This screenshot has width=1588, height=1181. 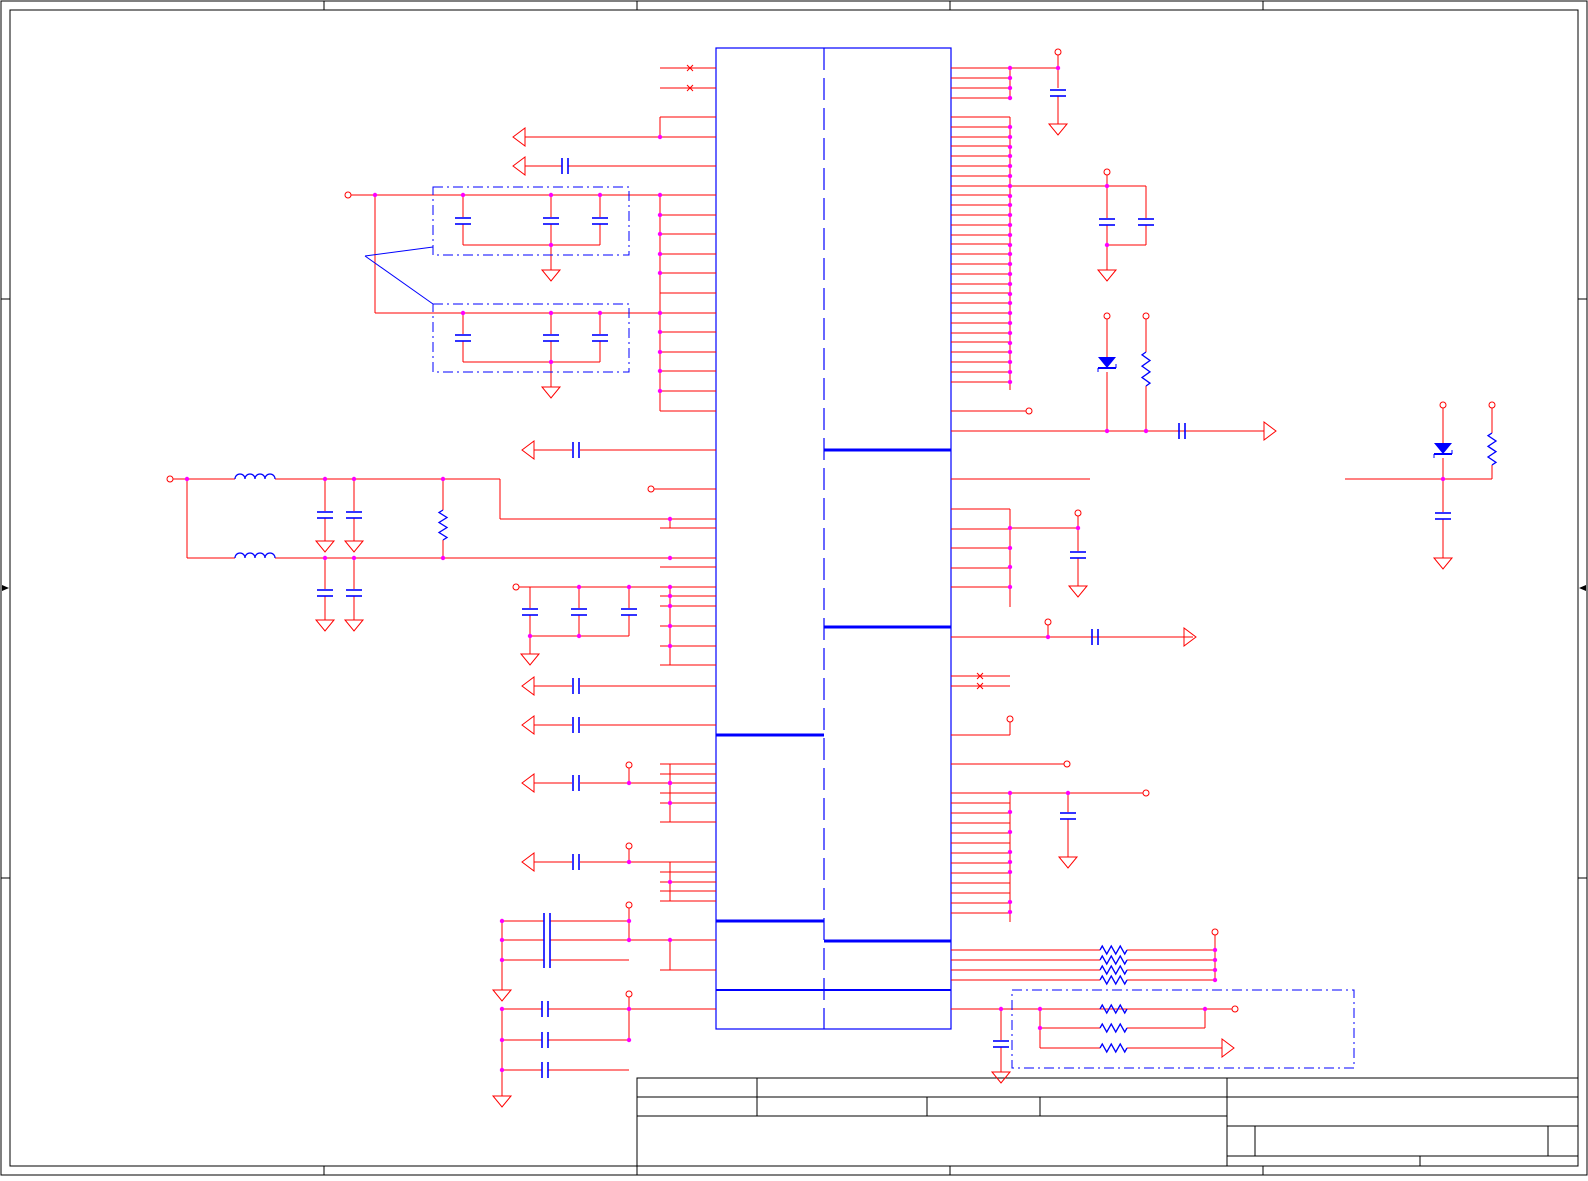 I want to click on inductor, so click(x=255, y=555).